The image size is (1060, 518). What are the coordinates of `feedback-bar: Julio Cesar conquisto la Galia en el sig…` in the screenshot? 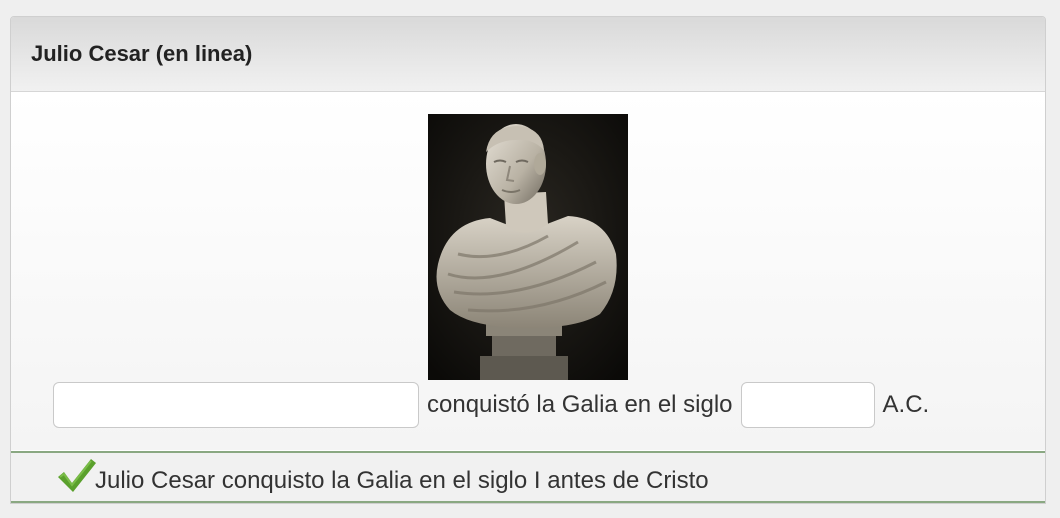 It's located at (528, 477).